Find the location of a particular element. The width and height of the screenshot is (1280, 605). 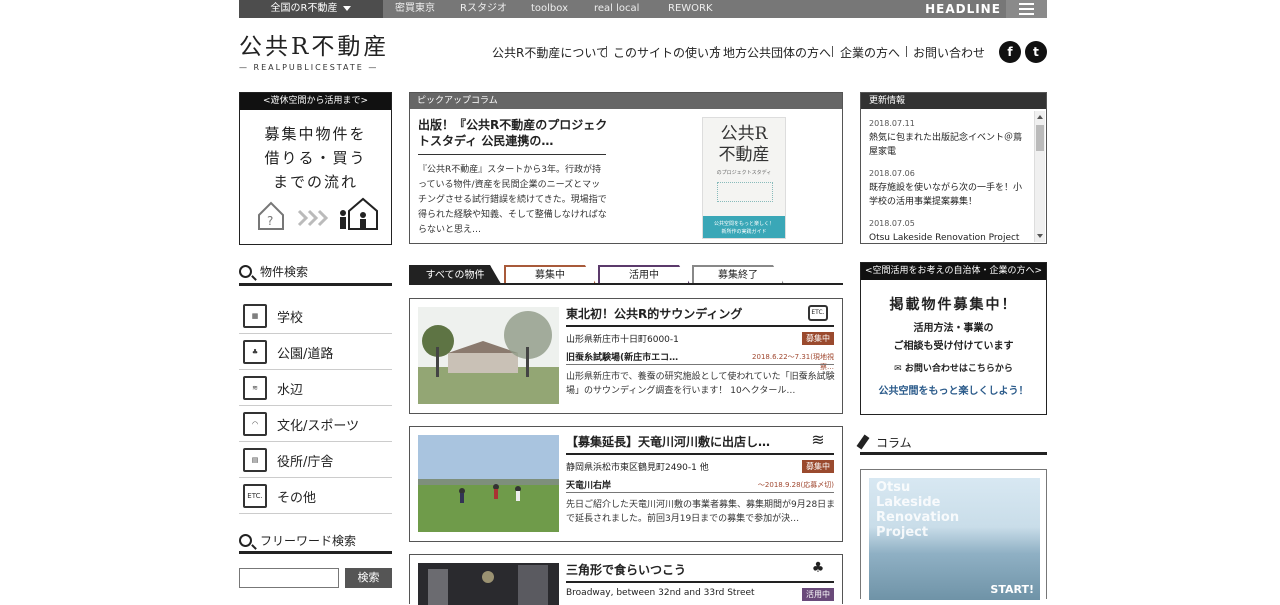

book-band: 公共空間をもっと楽しく！ 新所作の実践ガイド is located at coordinates (744, 227).